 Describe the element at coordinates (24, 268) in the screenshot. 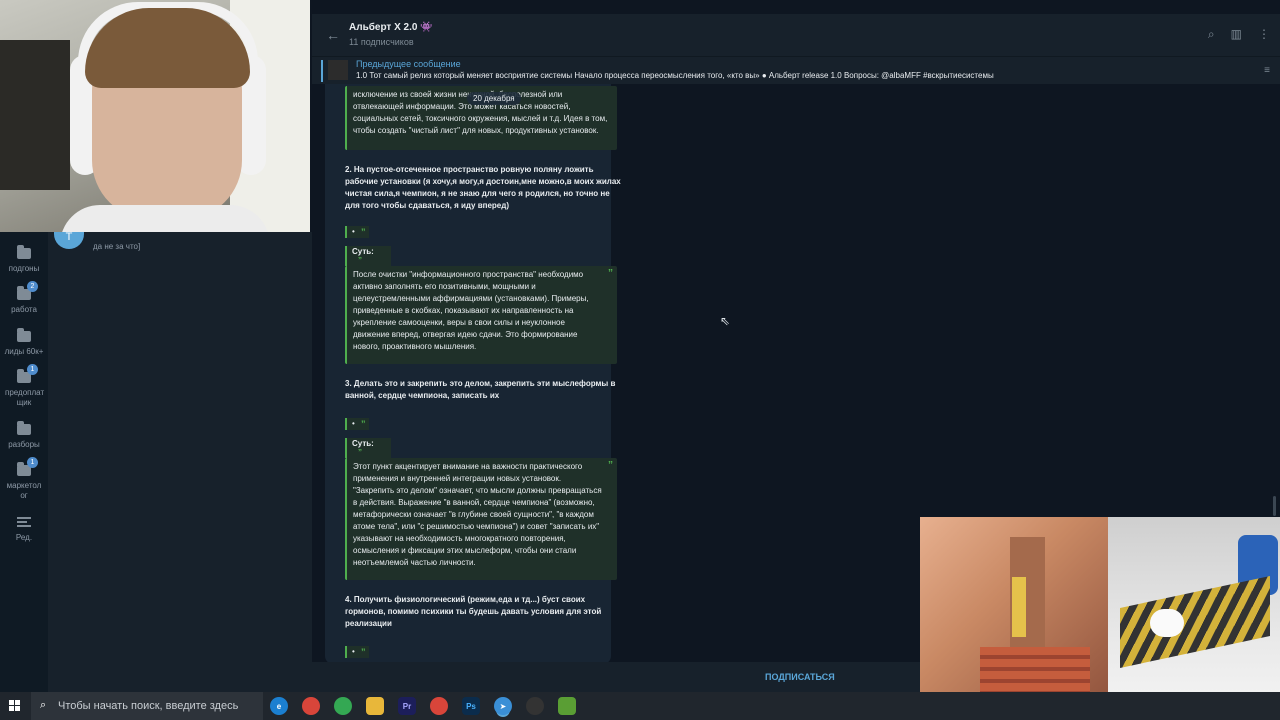

I see `folder-label: подгоны` at that location.